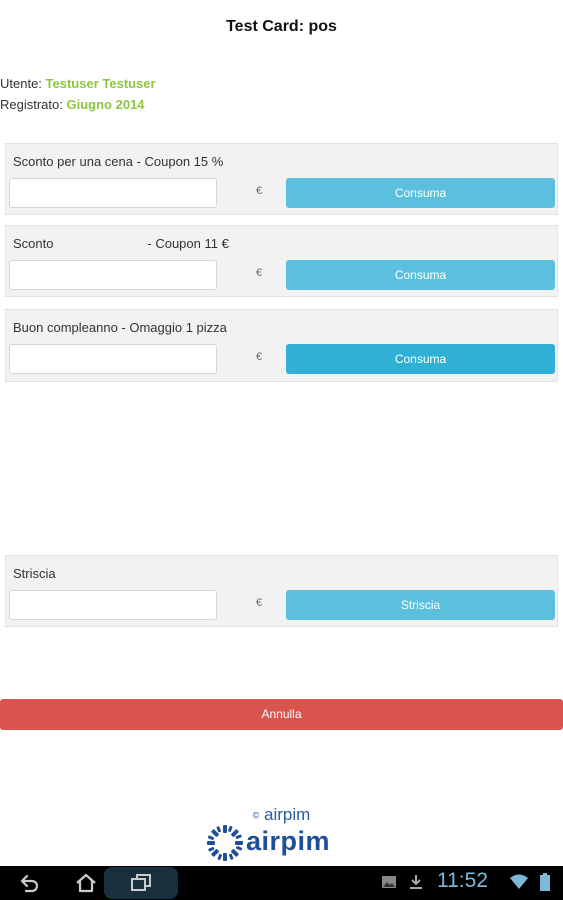 Image resolution: width=563 pixels, height=900 pixels. Describe the element at coordinates (105, 104) in the screenshot. I see `registered-value: Giugno 2014` at that location.